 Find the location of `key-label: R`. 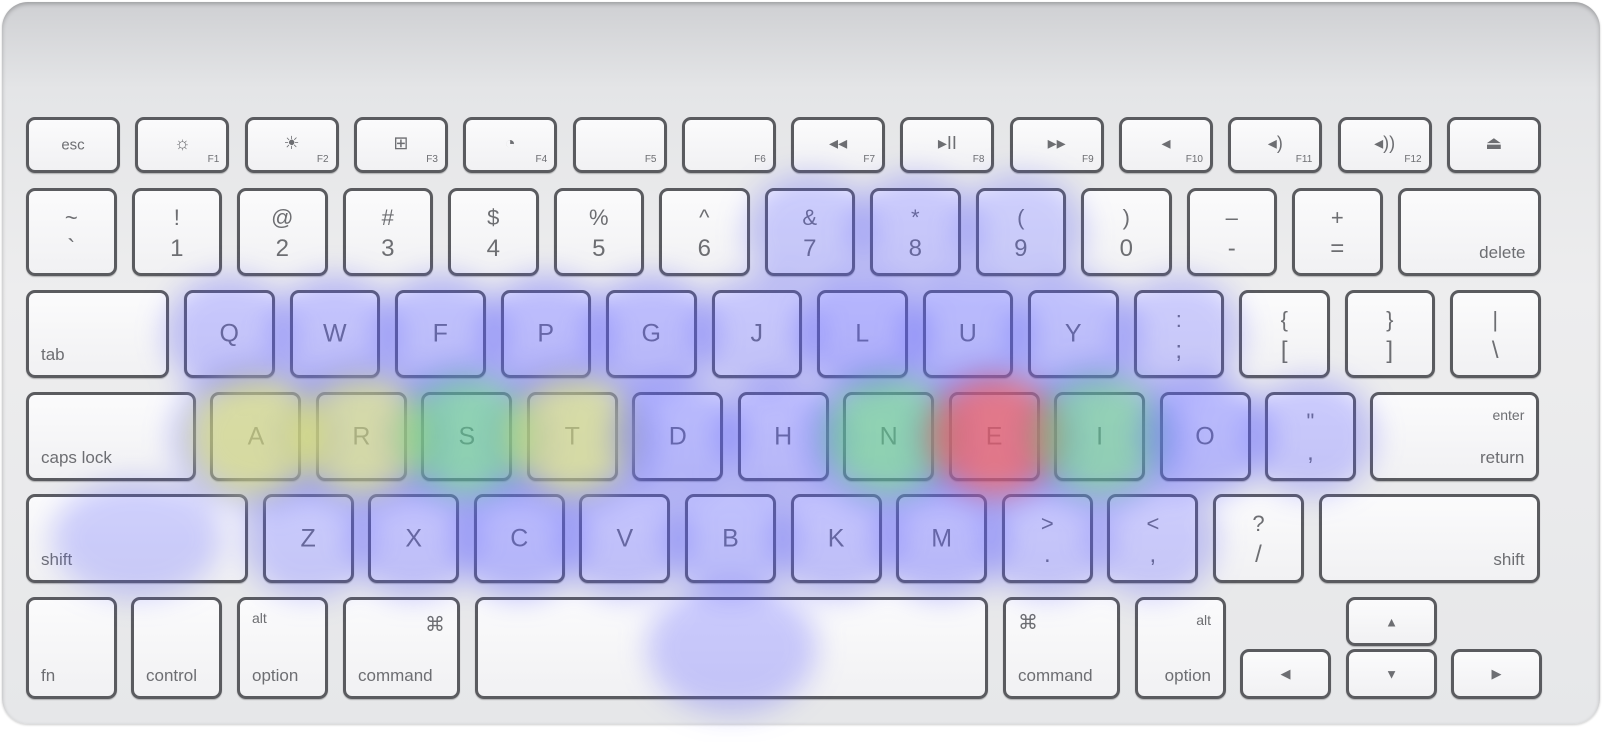

key-label: R is located at coordinates (361, 436).